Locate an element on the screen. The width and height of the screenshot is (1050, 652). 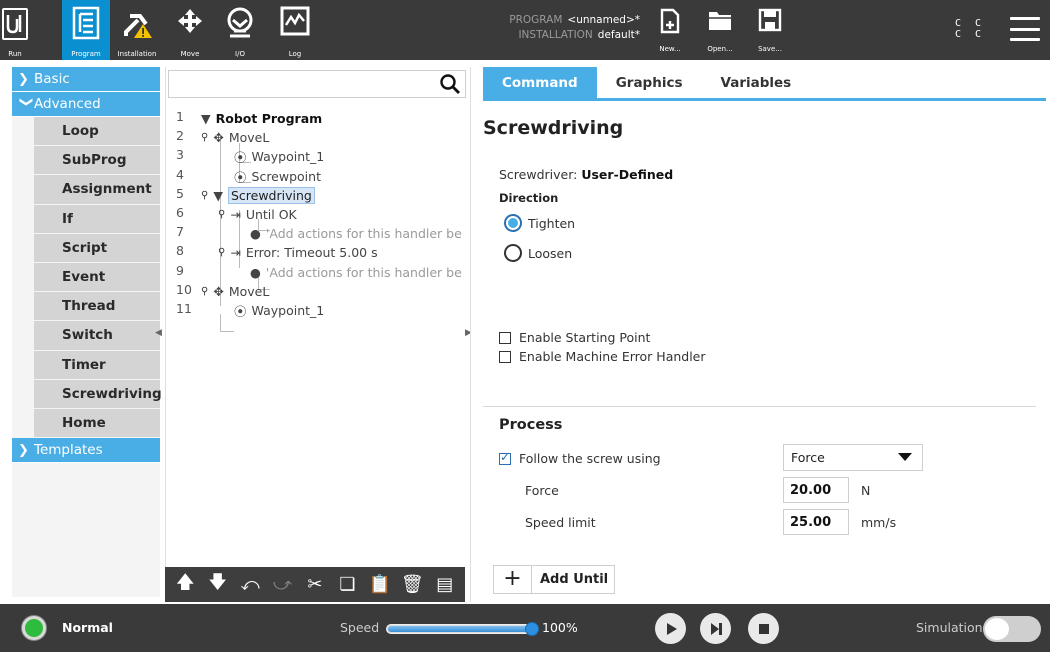
tab-program-label: Program is located at coordinates (86, 54).